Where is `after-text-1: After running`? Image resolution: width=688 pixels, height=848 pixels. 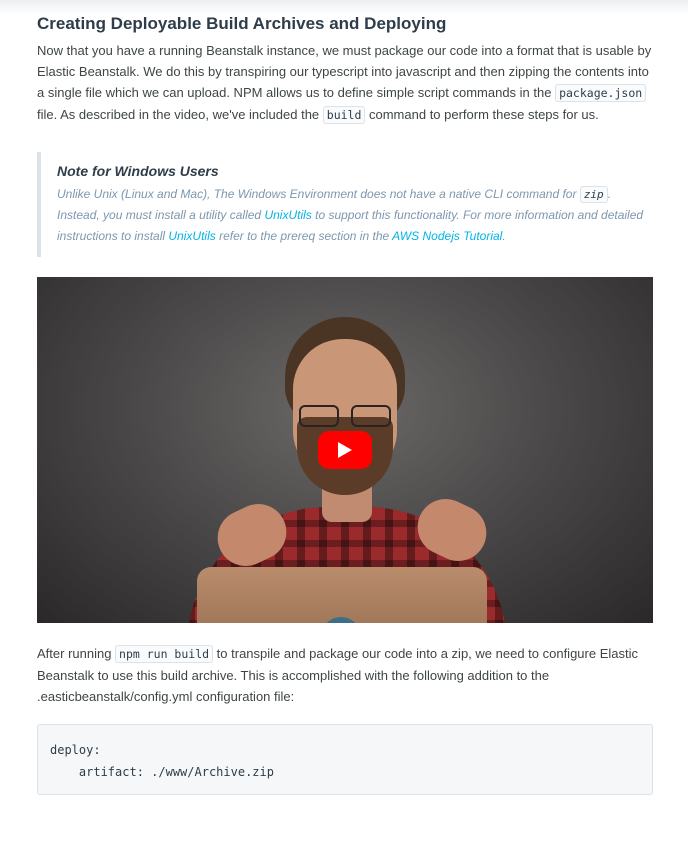
after-text-1: After running is located at coordinates (76, 653).